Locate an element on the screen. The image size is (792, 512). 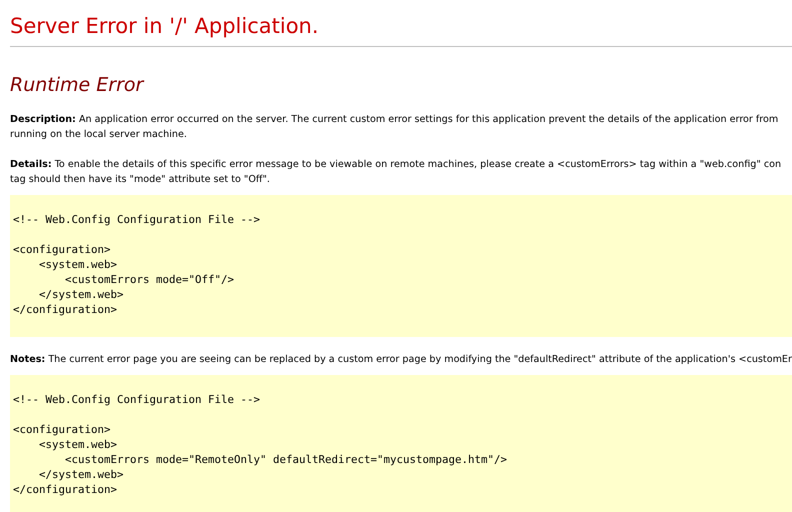
page-title: Server Error in '/' Application. is located at coordinates (165, 26).